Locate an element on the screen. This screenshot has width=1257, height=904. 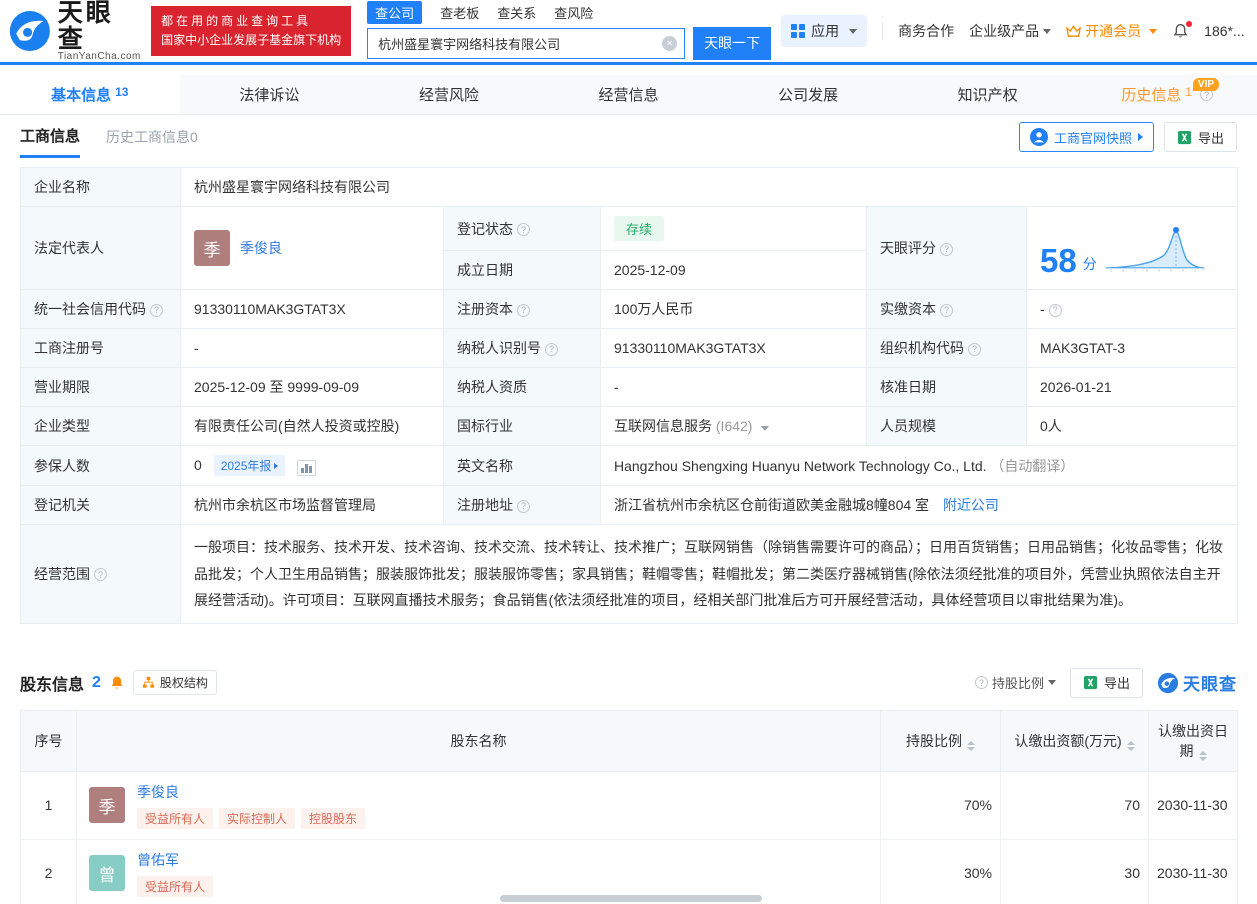
status-badge: 存续 is located at coordinates (639, 228).